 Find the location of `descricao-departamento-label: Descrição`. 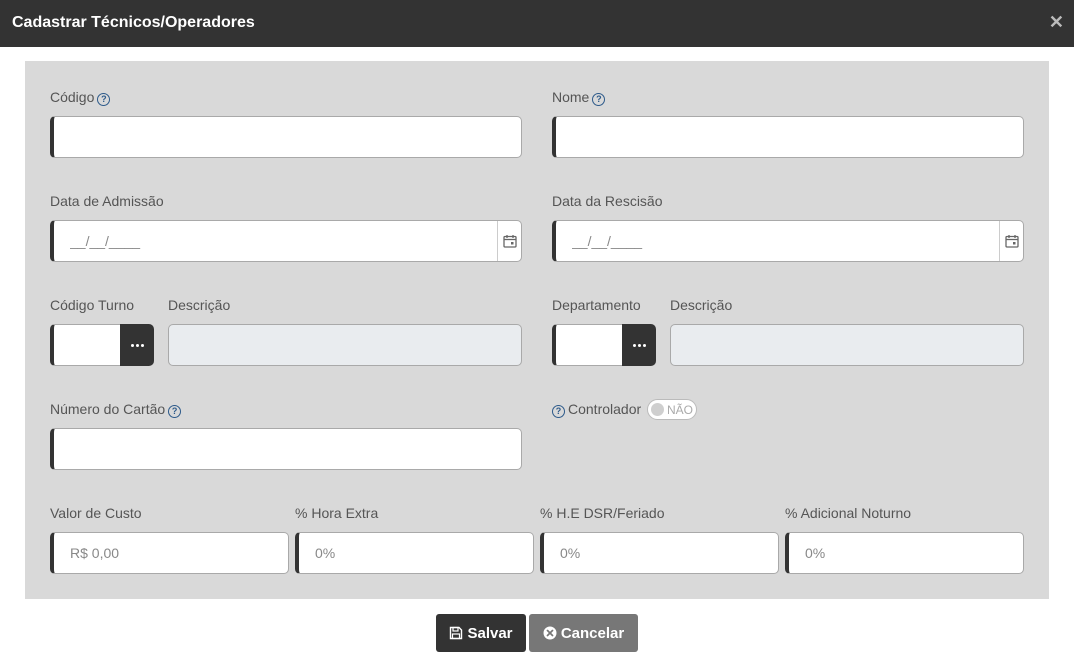

descricao-departamento-label: Descrição is located at coordinates (701, 305).